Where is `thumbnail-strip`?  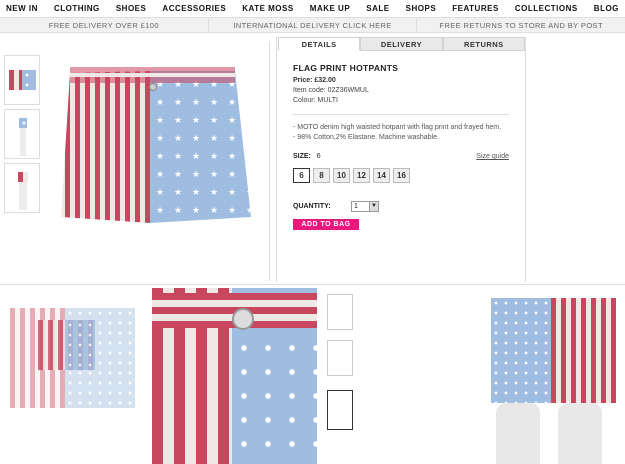 thumbnail-strip is located at coordinates (23, 136).